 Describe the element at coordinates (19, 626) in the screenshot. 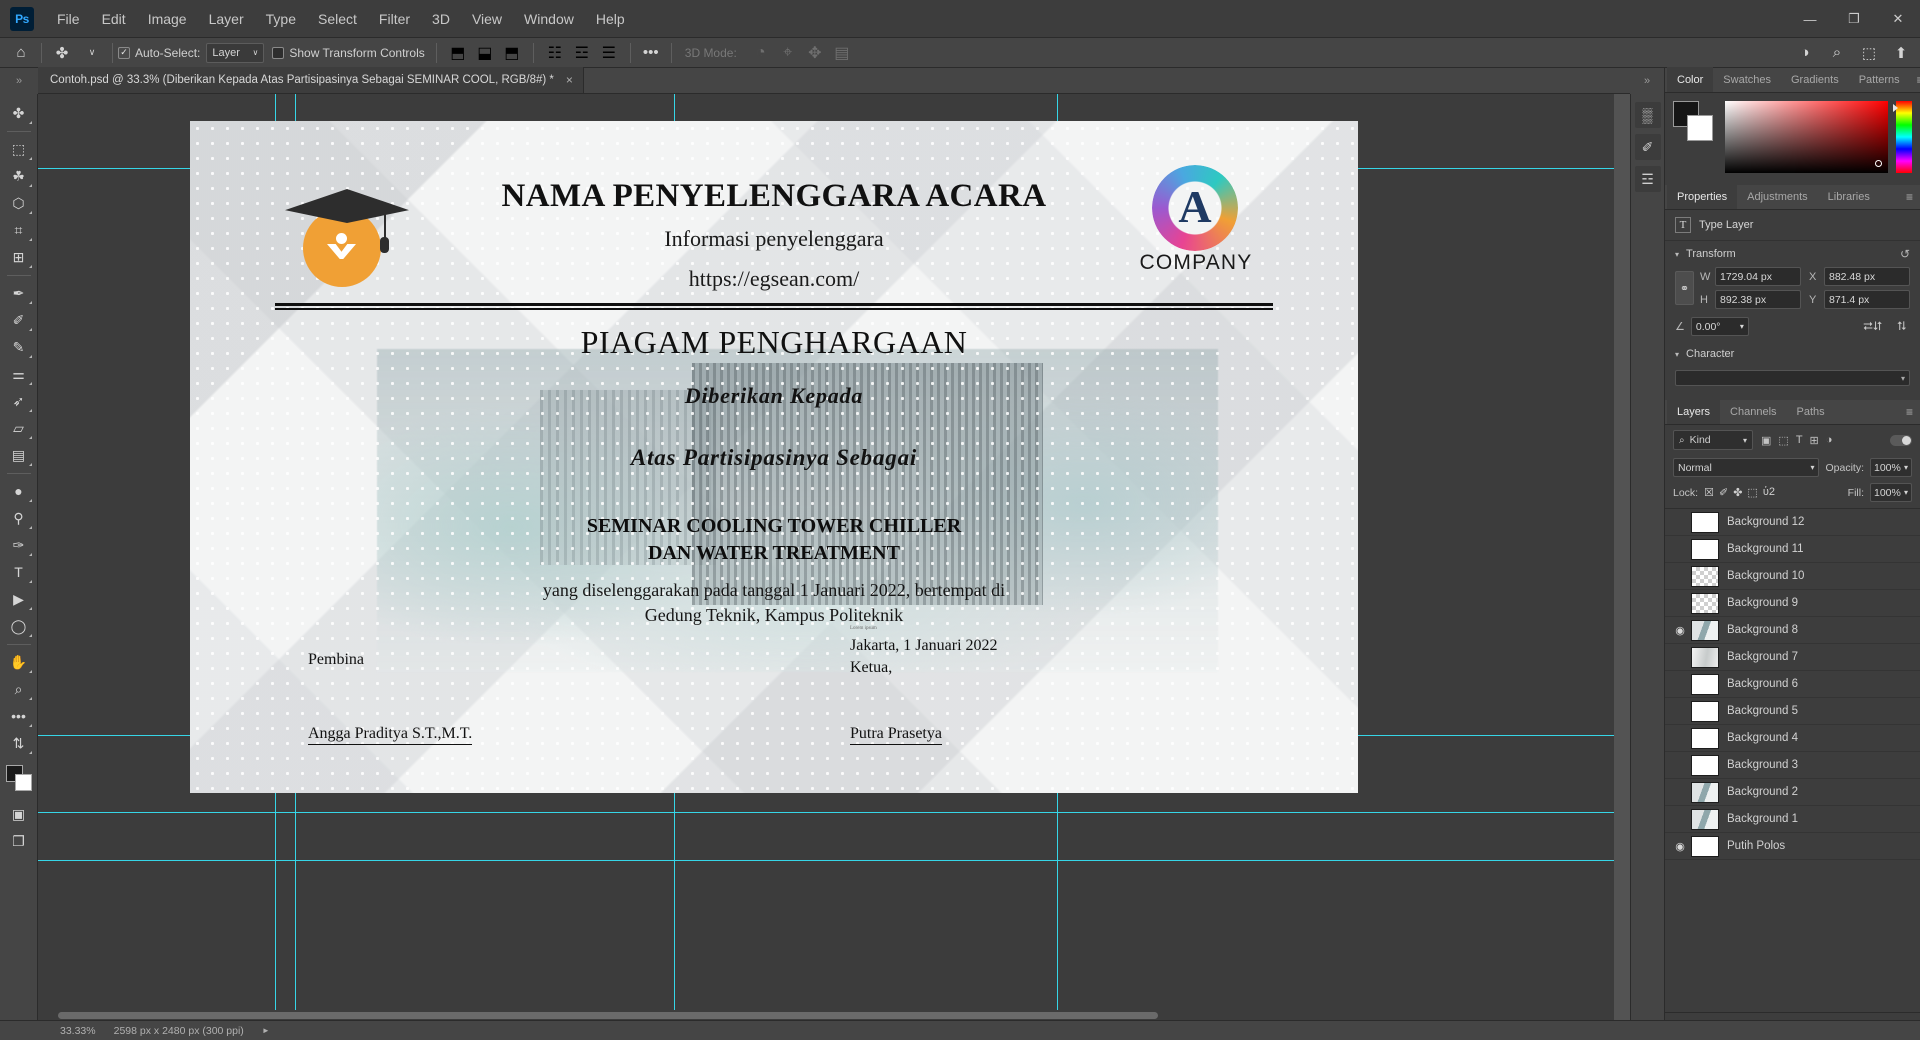

I see `ellipse-tool: ◯` at that location.